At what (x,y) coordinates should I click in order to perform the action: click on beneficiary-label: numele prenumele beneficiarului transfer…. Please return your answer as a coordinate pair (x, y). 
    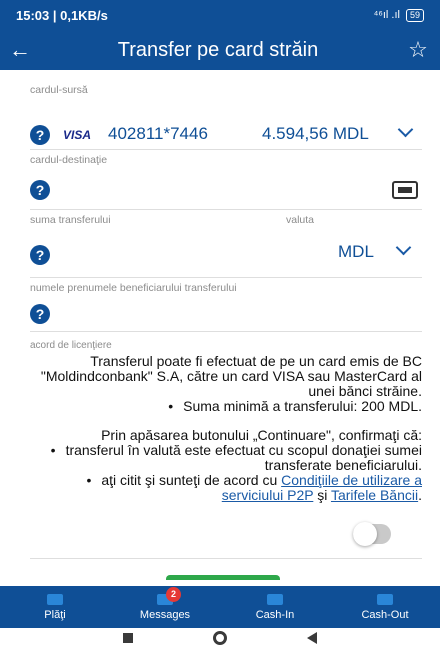
    Looking at the image, I should click on (133, 288).